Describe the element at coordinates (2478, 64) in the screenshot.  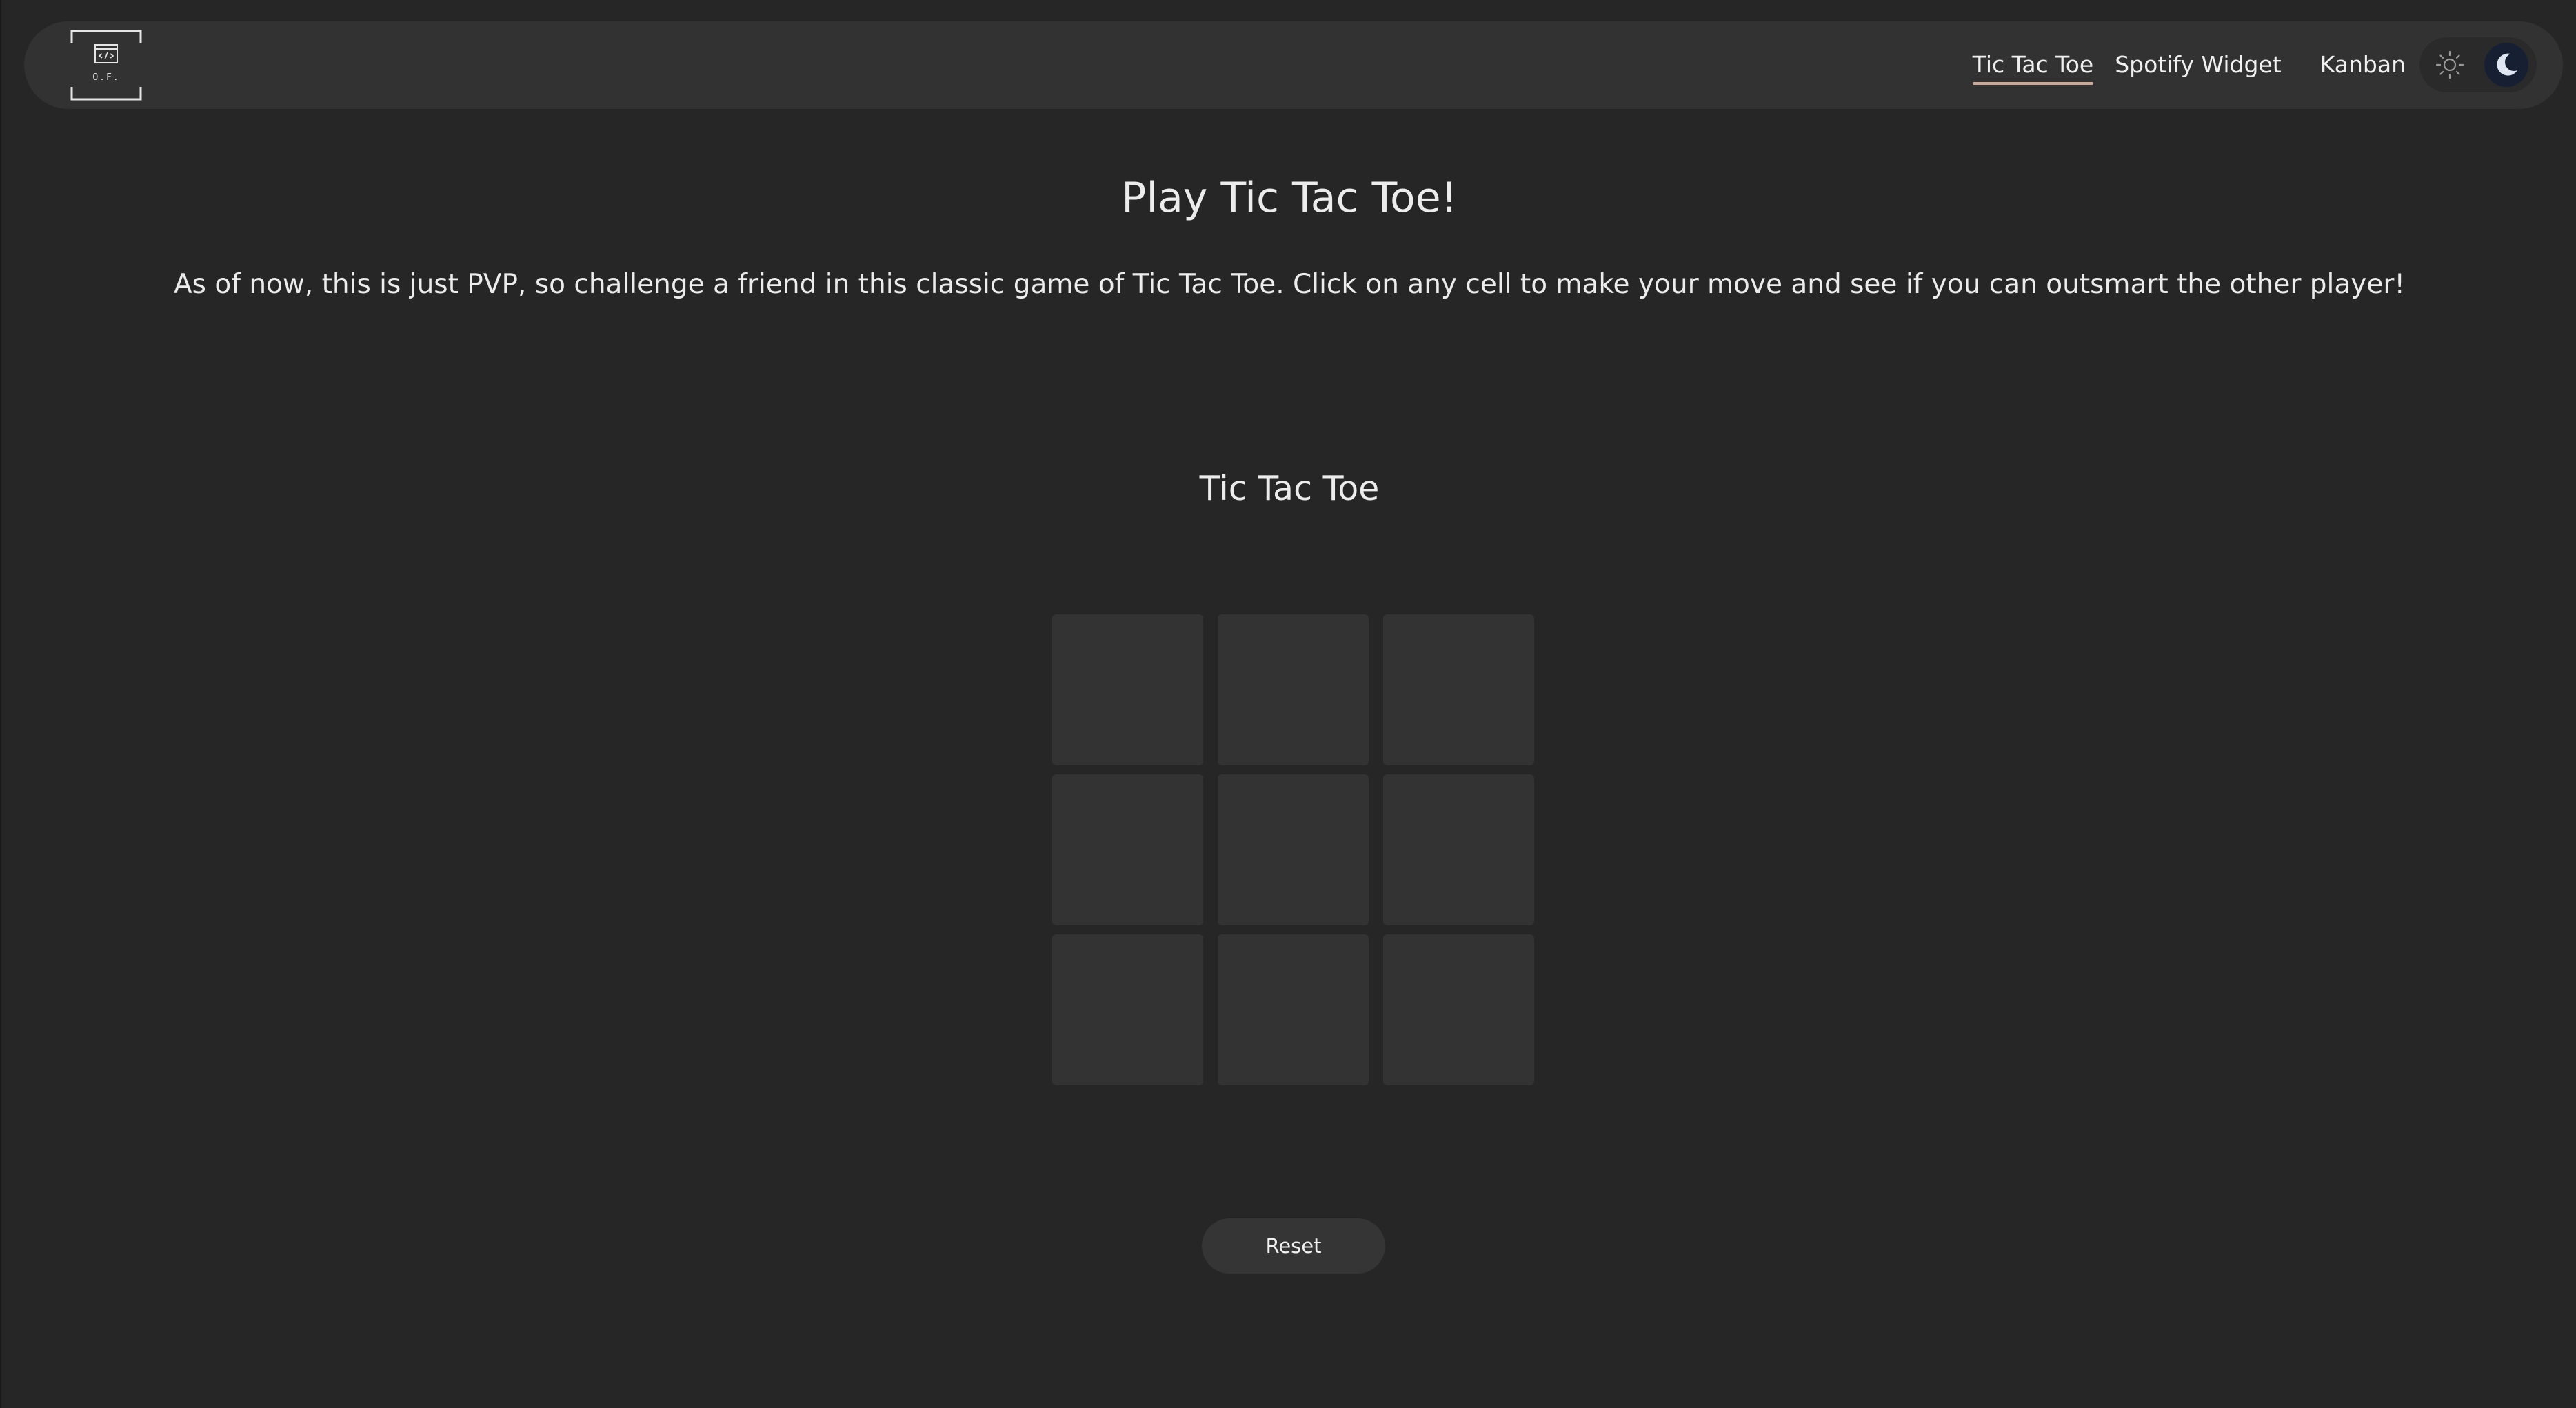
I see `theme-toggle` at that location.